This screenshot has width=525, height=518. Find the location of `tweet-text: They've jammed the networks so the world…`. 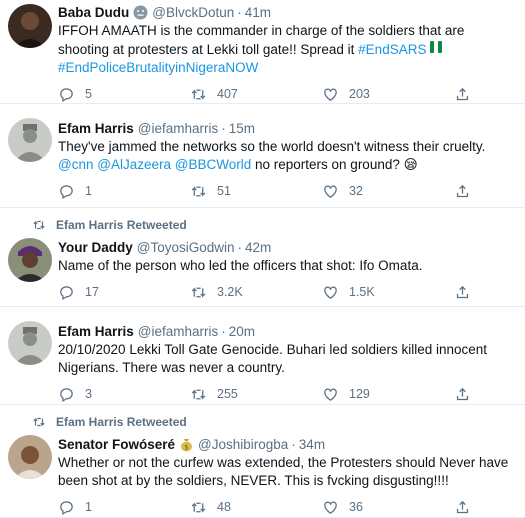

tweet-text: They've jammed the networks so the world… is located at coordinates (285, 156).